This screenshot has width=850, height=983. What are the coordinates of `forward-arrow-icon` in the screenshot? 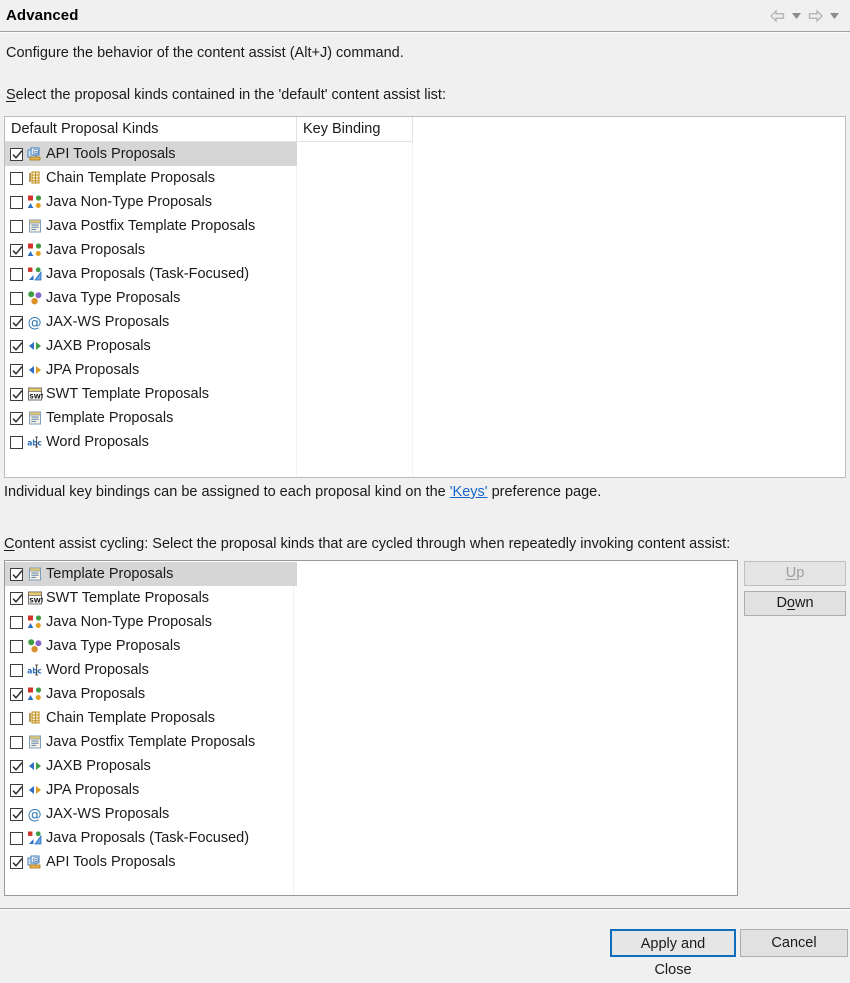 It's located at (815, 16).